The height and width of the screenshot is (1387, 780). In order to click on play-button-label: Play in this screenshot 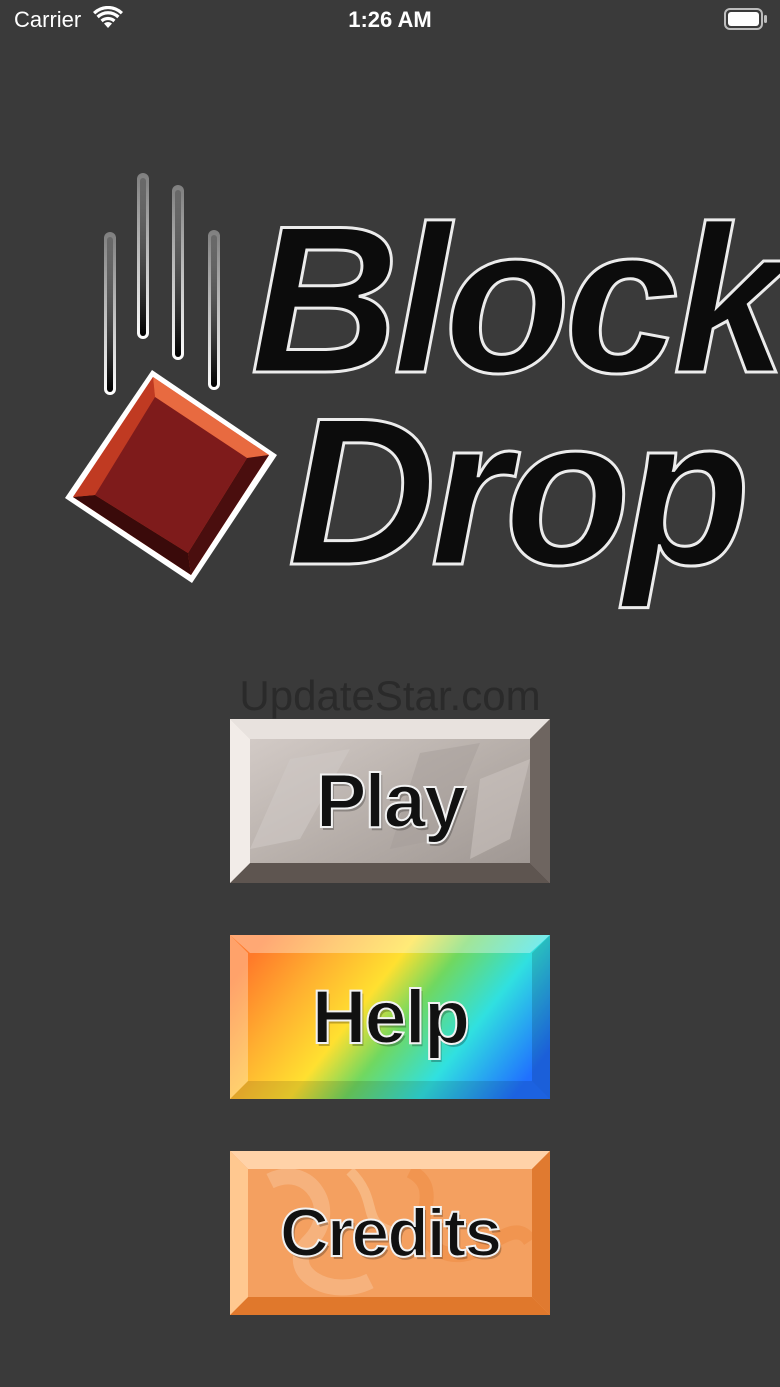, I will do `click(391, 801)`.